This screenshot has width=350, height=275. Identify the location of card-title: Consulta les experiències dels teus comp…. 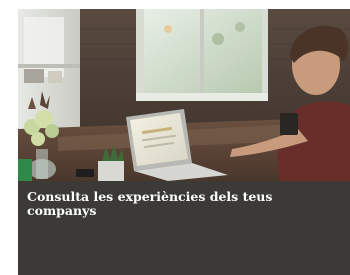
(177, 204).